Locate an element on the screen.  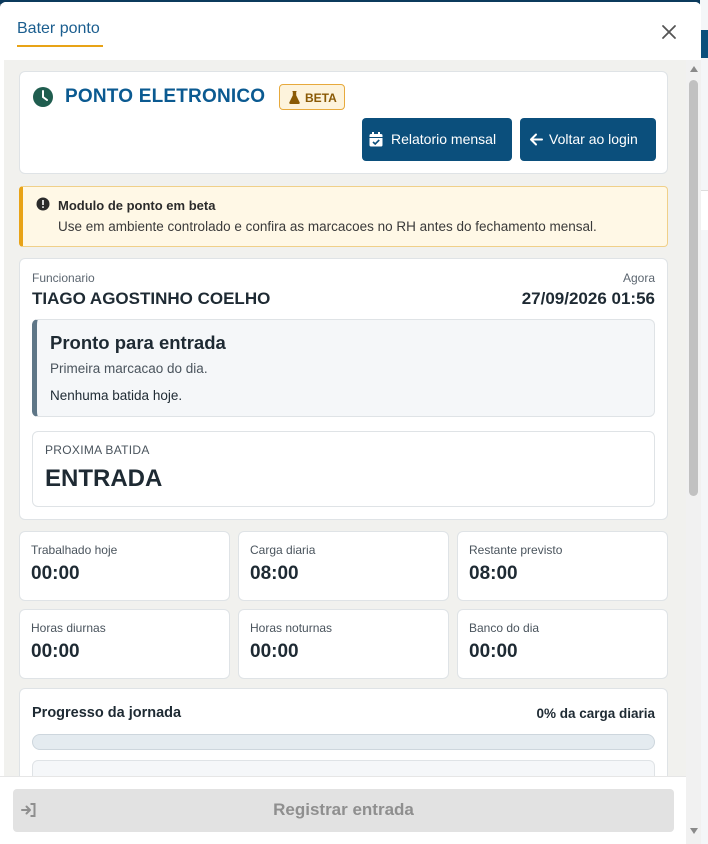
next-punch-panel: PROXIMA BATIDA ENTRADA is located at coordinates (343, 469).